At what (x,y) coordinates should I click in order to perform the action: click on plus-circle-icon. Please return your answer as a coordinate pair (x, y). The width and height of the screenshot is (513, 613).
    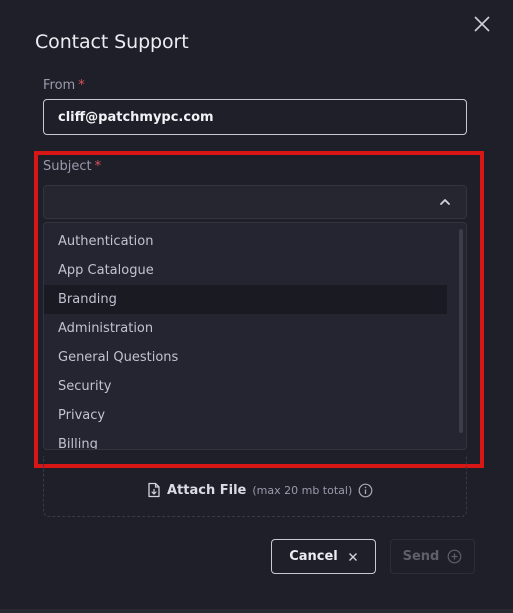
    Looking at the image, I should click on (454, 556).